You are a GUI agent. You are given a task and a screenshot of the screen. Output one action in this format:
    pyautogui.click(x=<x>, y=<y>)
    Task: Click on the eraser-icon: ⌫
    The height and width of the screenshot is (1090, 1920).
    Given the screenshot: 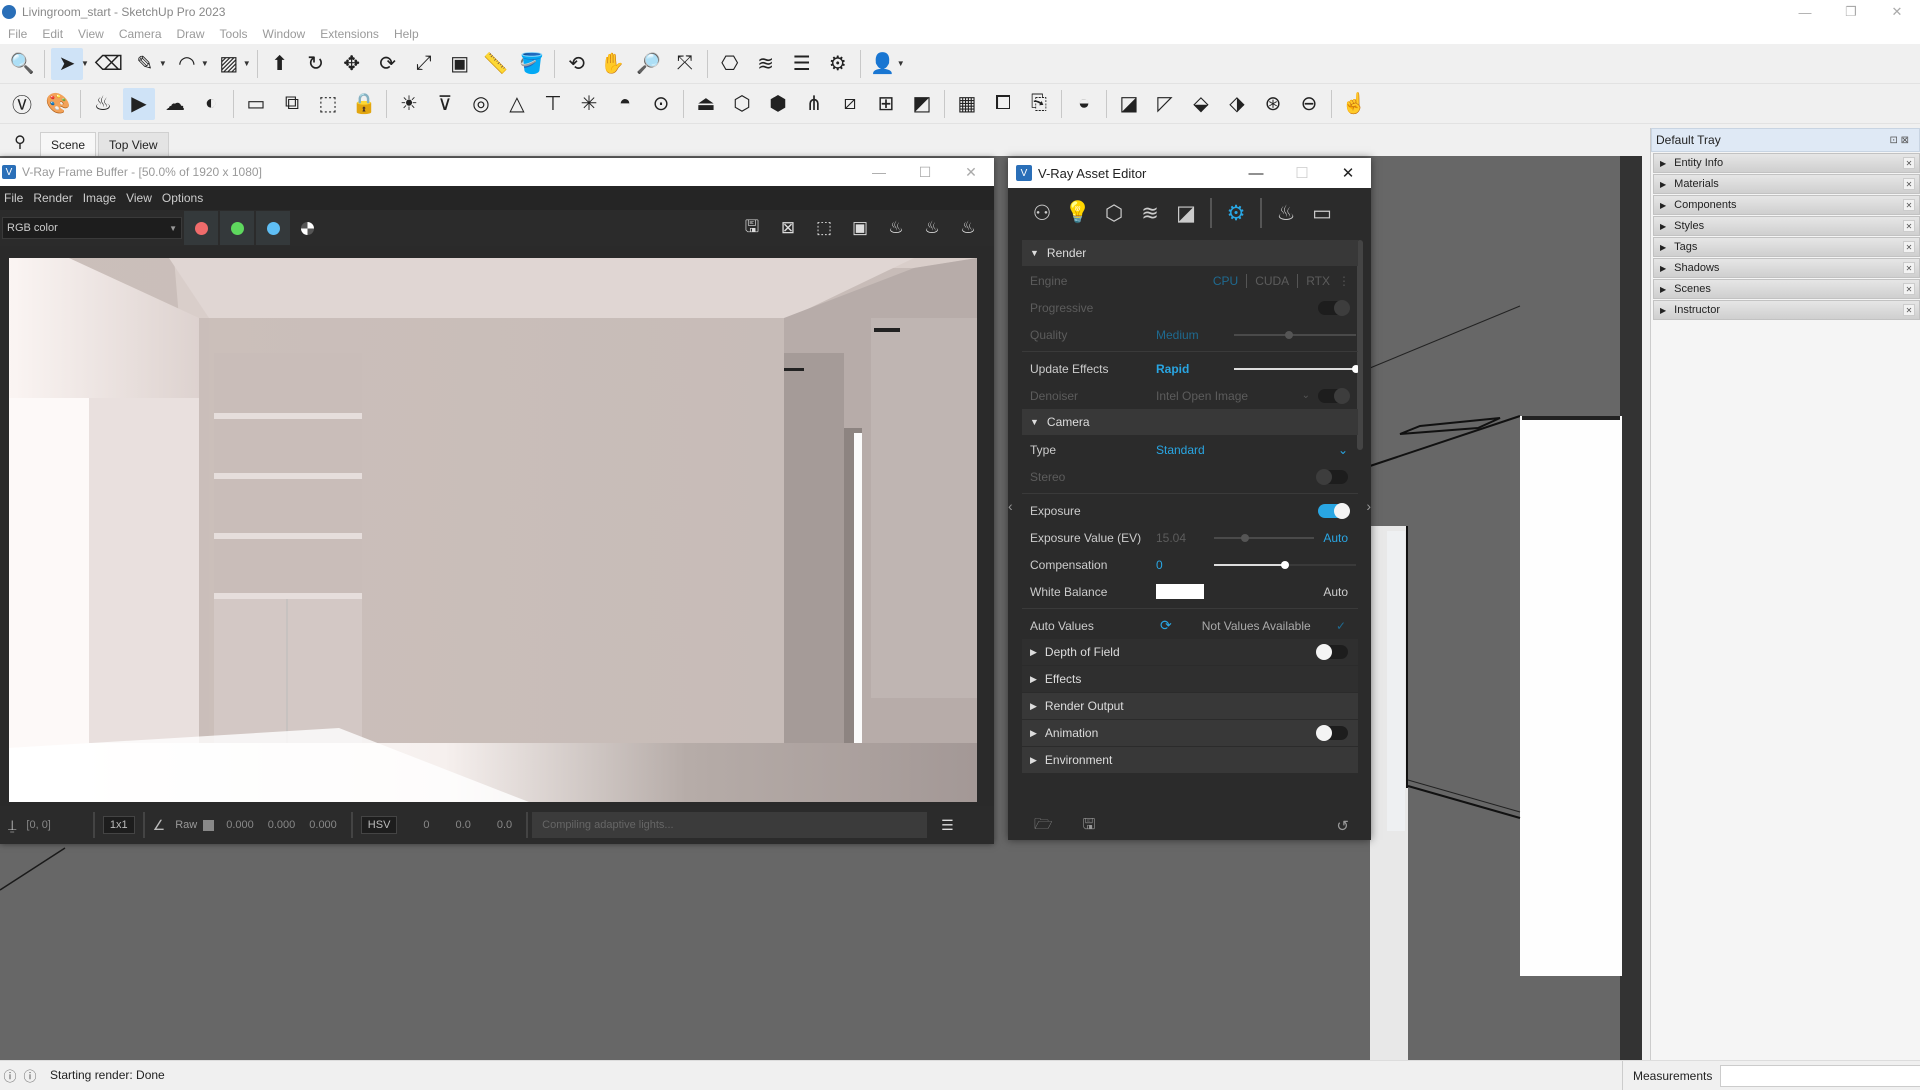 What is the action you would take?
    pyautogui.click(x=109, y=64)
    